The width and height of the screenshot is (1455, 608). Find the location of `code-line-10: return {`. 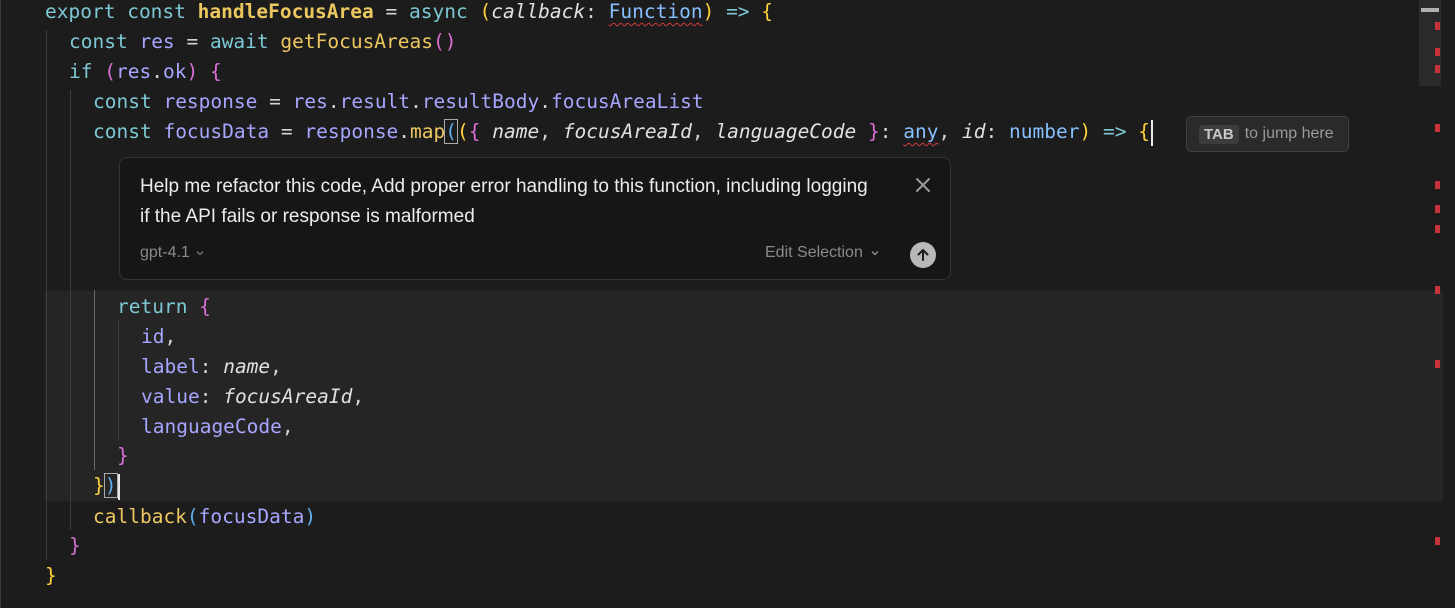

code-line-10: return { is located at coordinates (164, 307).